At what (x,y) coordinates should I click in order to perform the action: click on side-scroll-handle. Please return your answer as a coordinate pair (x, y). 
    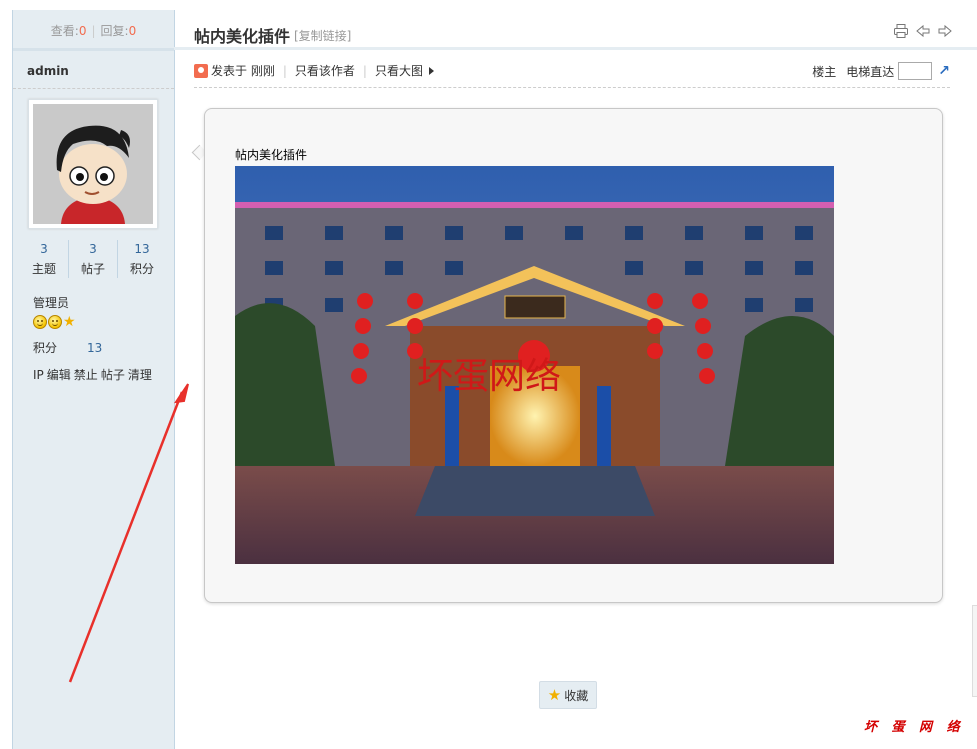
    Looking at the image, I should click on (974, 651).